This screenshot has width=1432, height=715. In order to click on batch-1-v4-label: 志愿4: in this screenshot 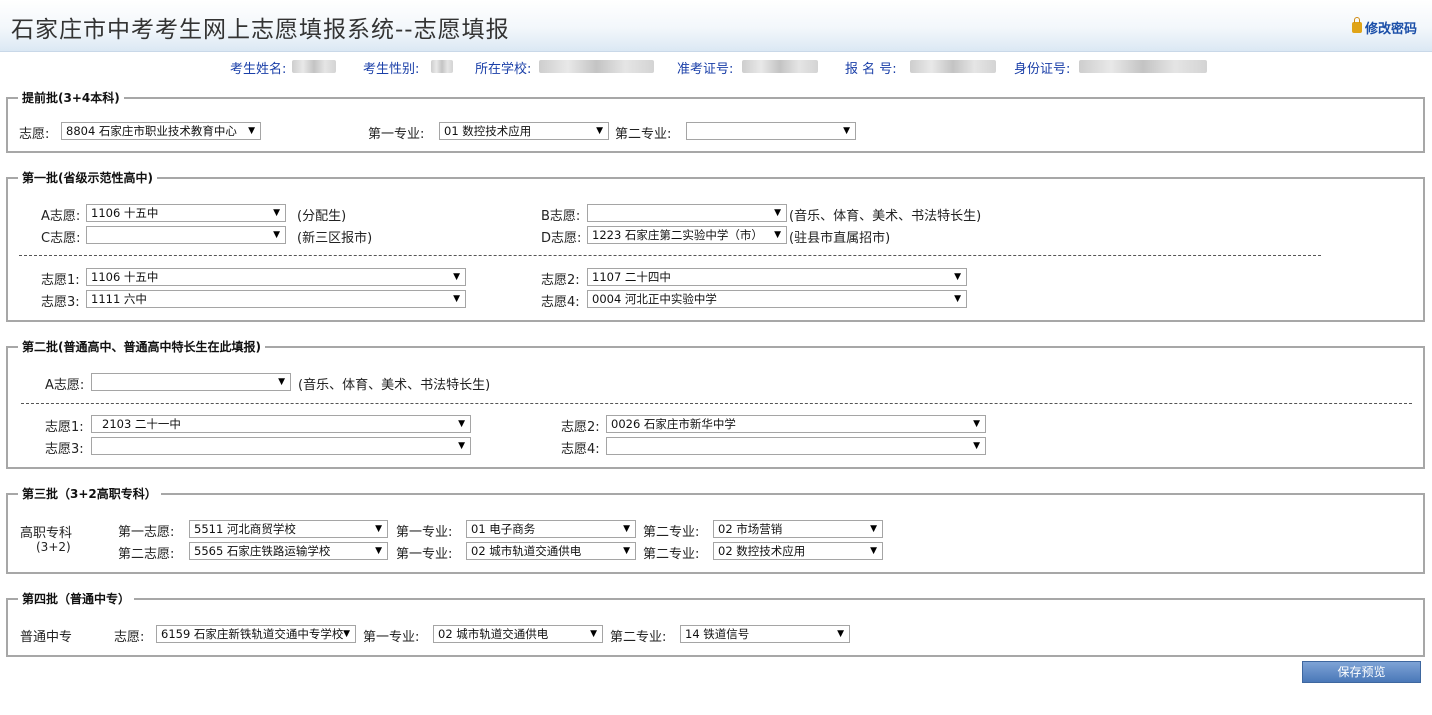, I will do `click(560, 302)`.